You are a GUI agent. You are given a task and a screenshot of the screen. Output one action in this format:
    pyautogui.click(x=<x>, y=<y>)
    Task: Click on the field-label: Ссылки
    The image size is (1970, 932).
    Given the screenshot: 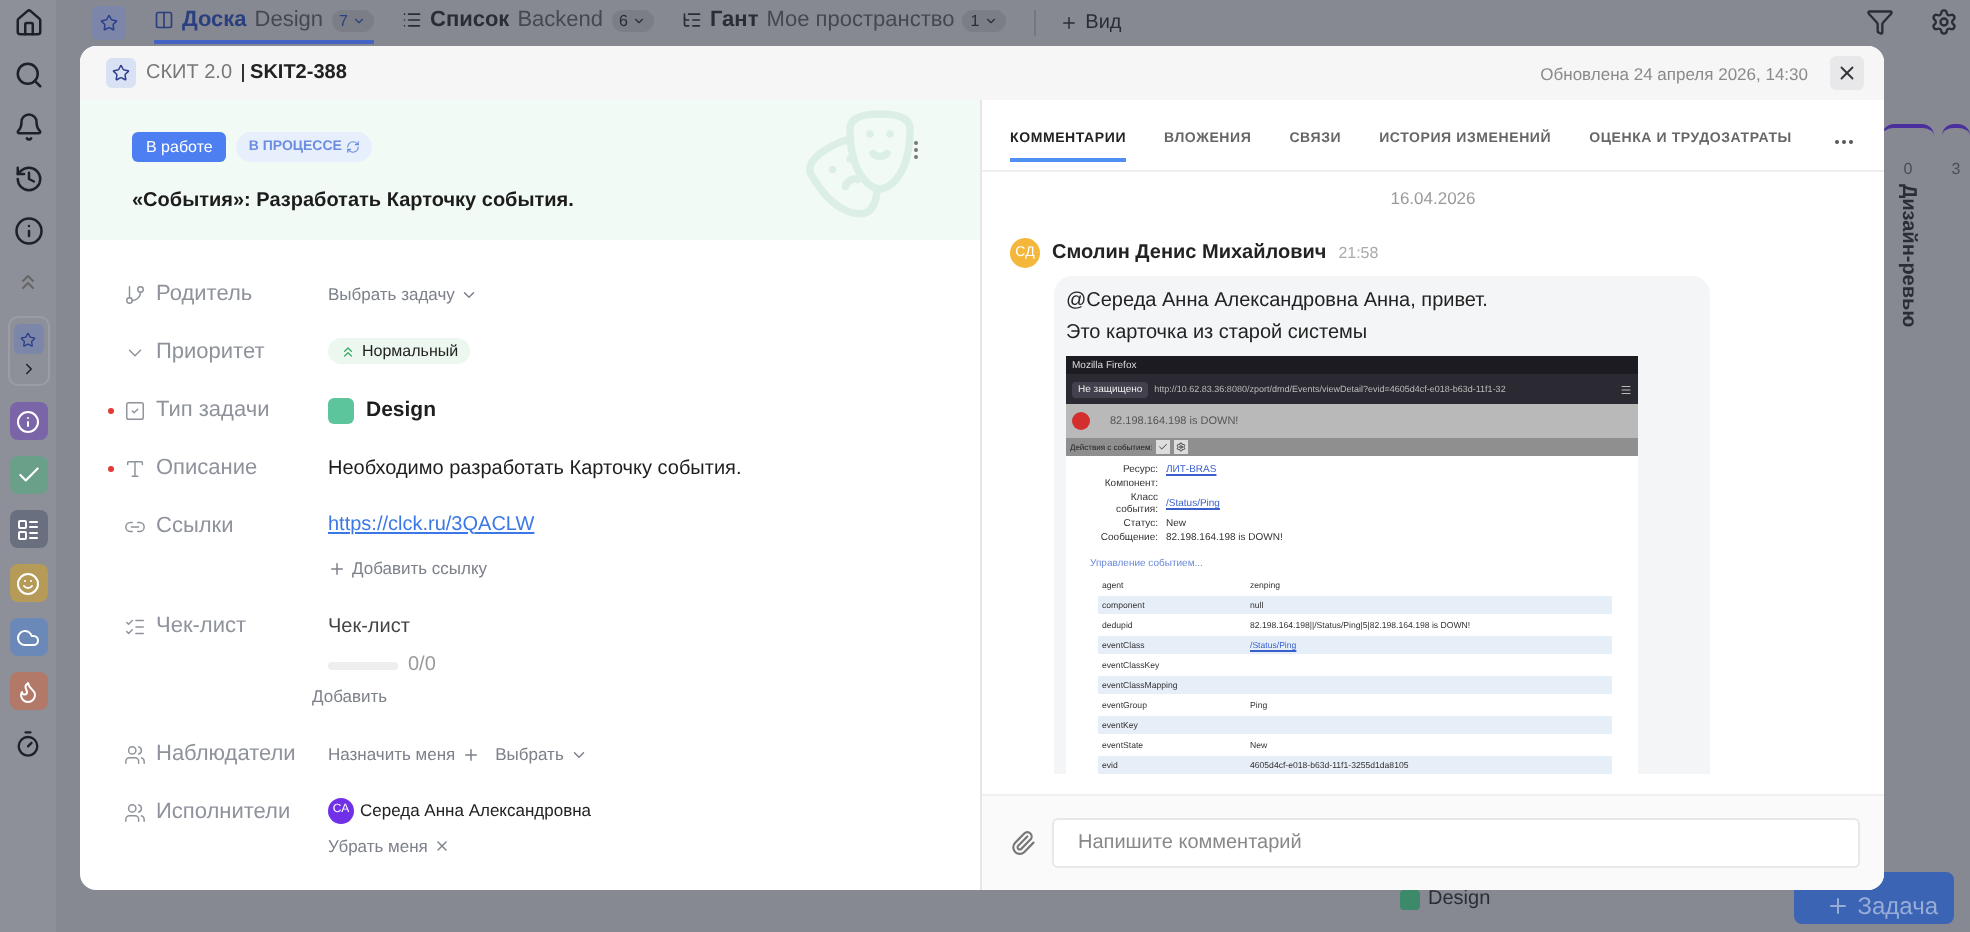 What is the action you would take?
    pyautogui.click(x=195, y=526)
    